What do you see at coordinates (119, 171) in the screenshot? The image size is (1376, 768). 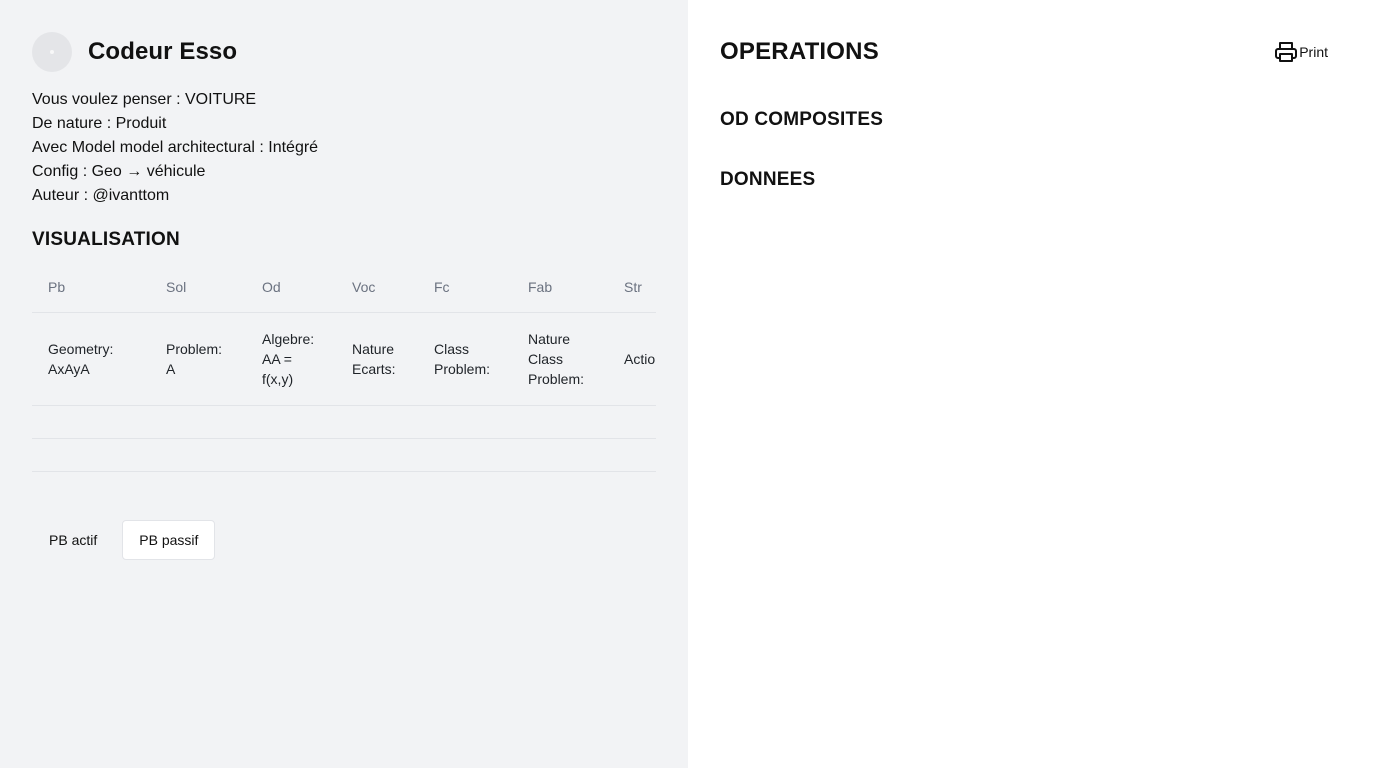 I see `meta-config: Config : Geo → véhicule` at bounding box center [119, 171].